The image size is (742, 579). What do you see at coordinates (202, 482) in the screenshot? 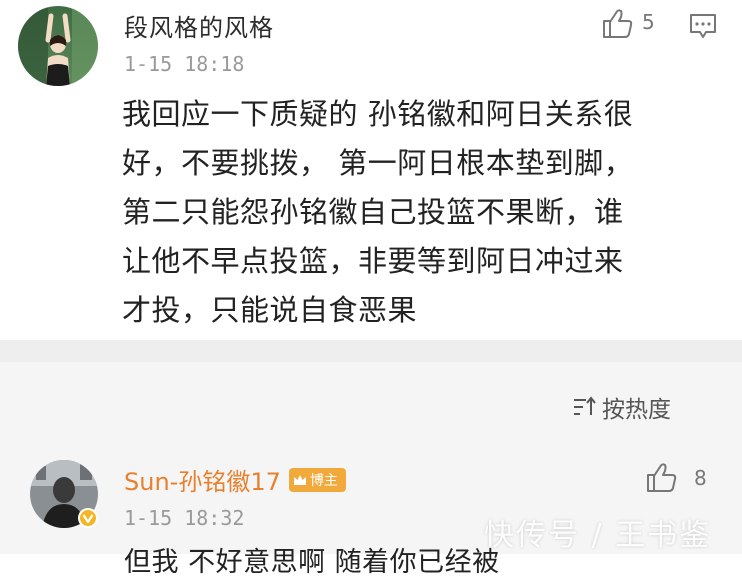
I see `author-name-text: Sun-孙铭徽17` at bounding box center [202, 482].